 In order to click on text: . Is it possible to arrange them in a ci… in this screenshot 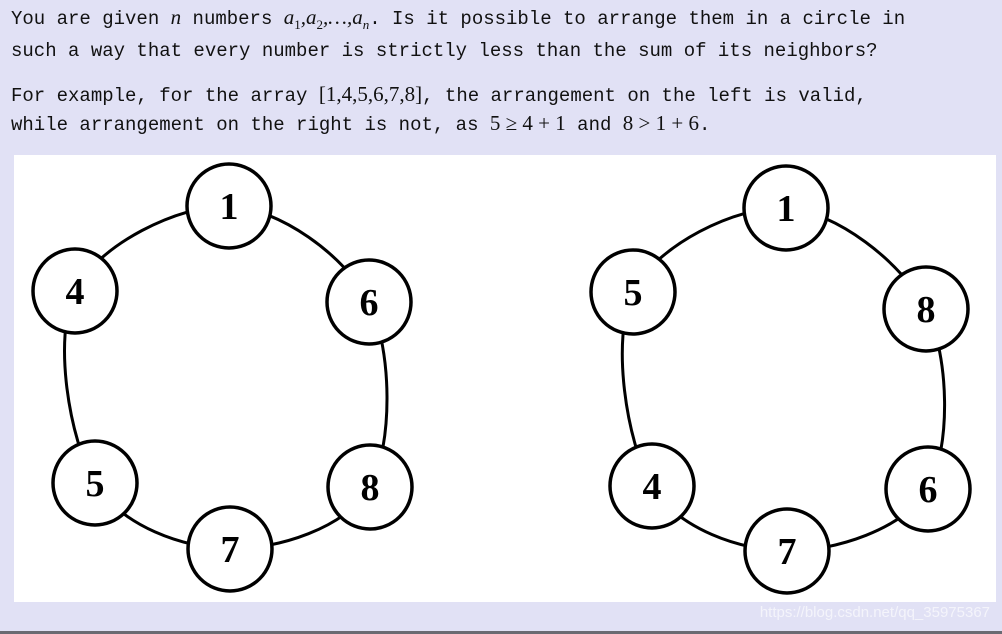, I will do `click(637, 19)`.